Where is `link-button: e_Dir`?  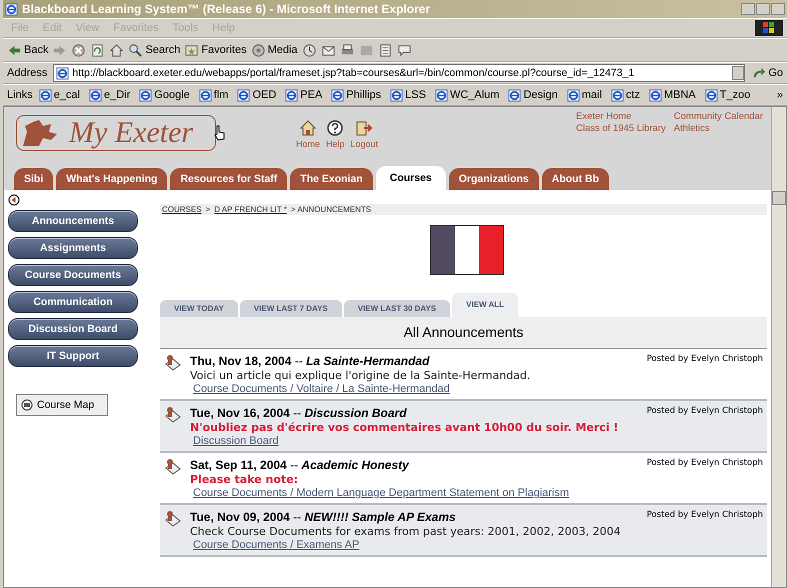
link-button: e_Dir is located at coordinates (110, 95).